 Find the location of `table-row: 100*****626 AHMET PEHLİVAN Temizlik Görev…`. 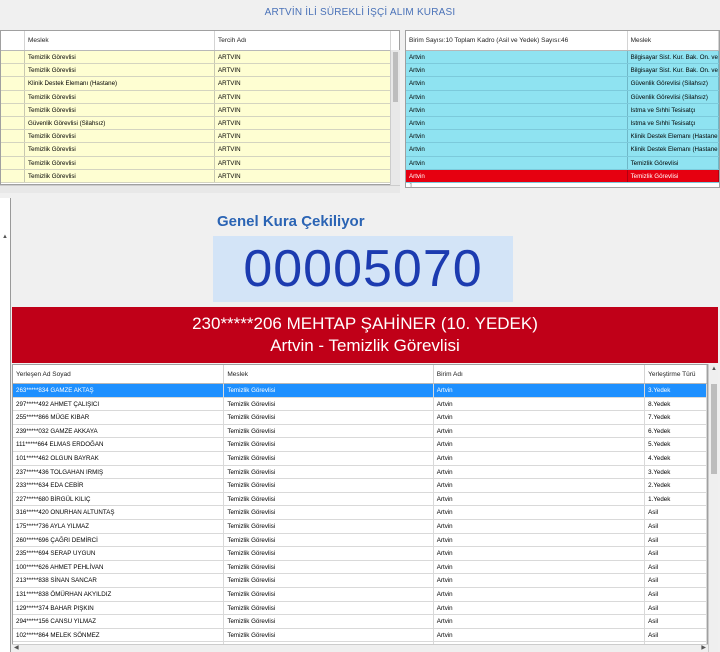

table-row: 100*****626 AHMET PEHLİVAN Temizlik Görev… is located at coordinates (360, 567).